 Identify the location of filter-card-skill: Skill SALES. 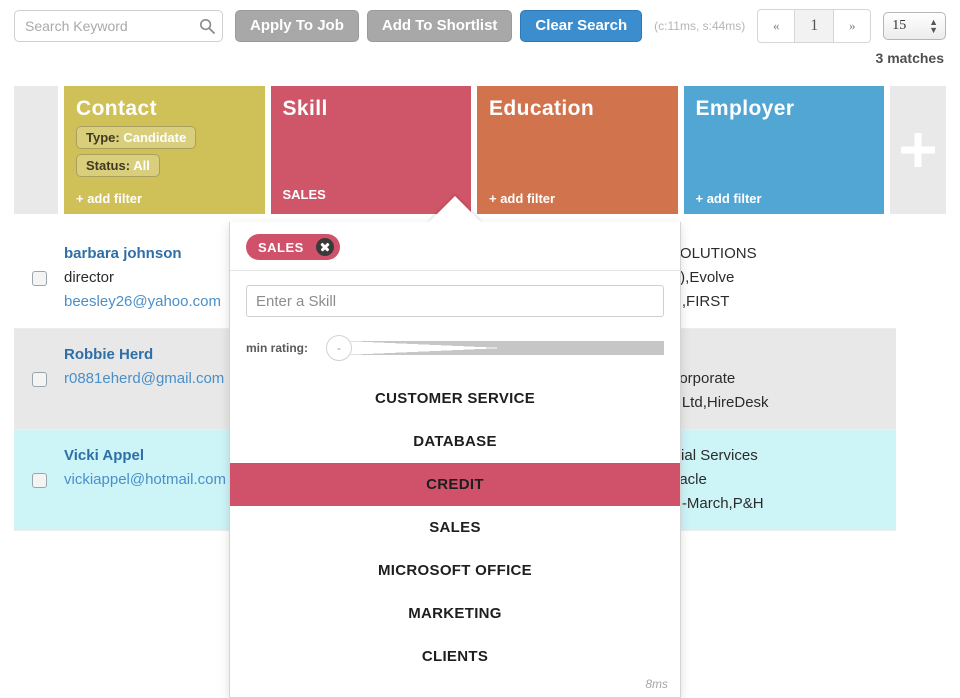
(370, 150).